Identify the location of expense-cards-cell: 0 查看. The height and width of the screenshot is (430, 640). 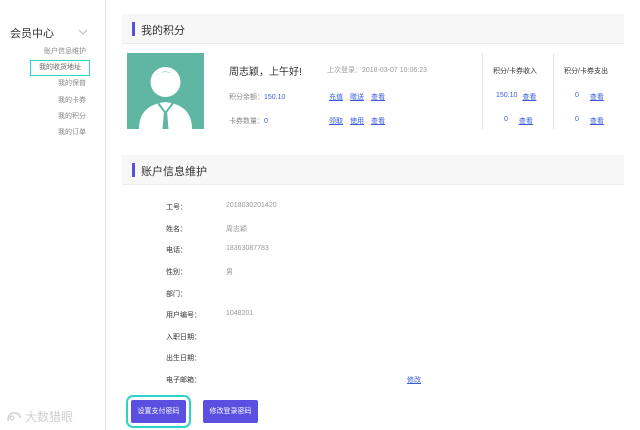
(589, 121).